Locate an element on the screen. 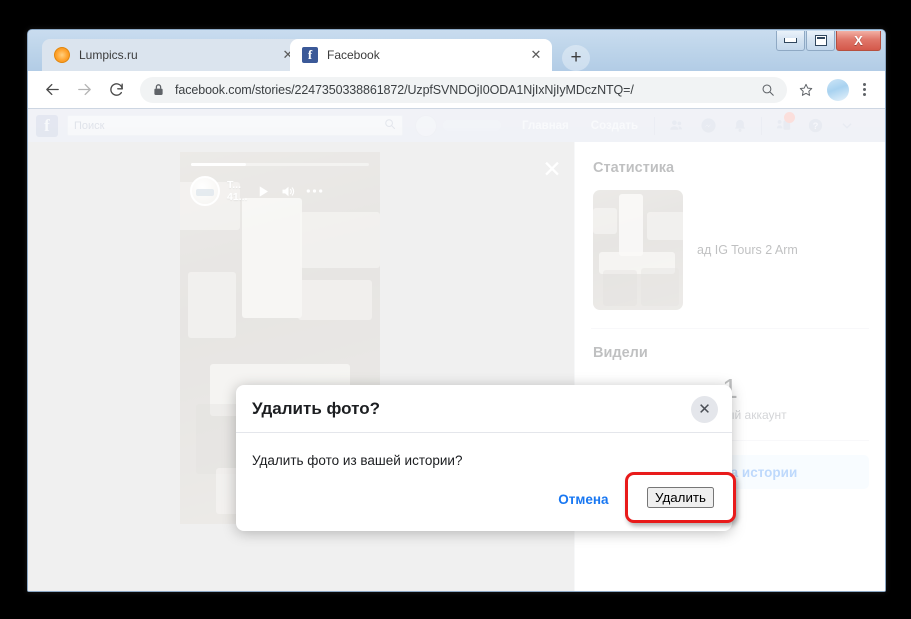 Image resolution: width=911 pixels, height=619 pixels. forward-arrow-icon is located at coordinates (84, 89).